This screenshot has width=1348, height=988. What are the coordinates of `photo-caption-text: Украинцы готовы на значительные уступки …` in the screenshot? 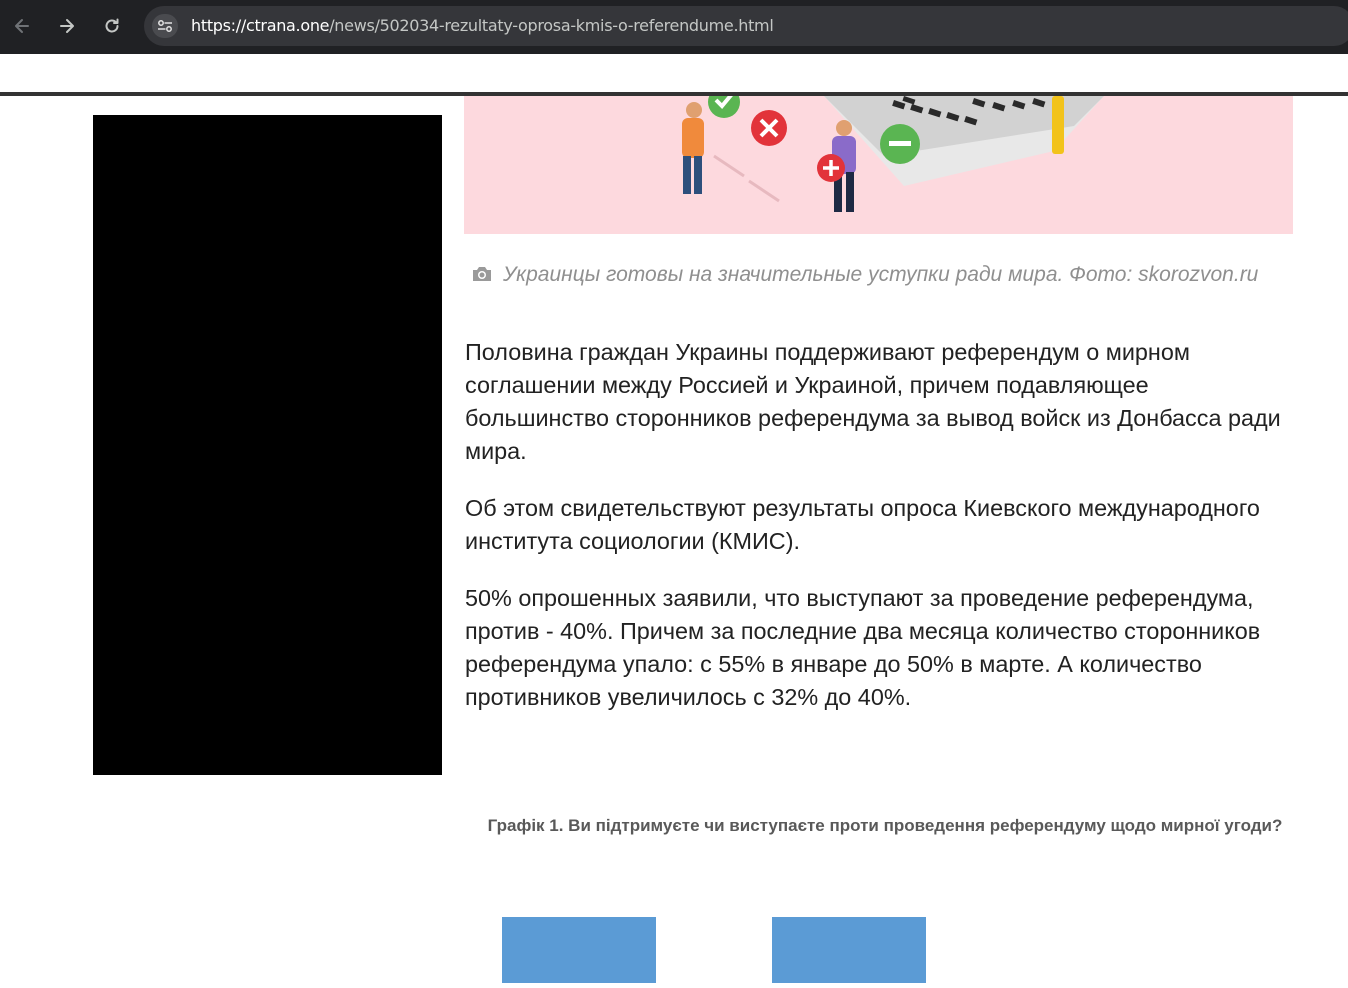 It's located at (881, 274).